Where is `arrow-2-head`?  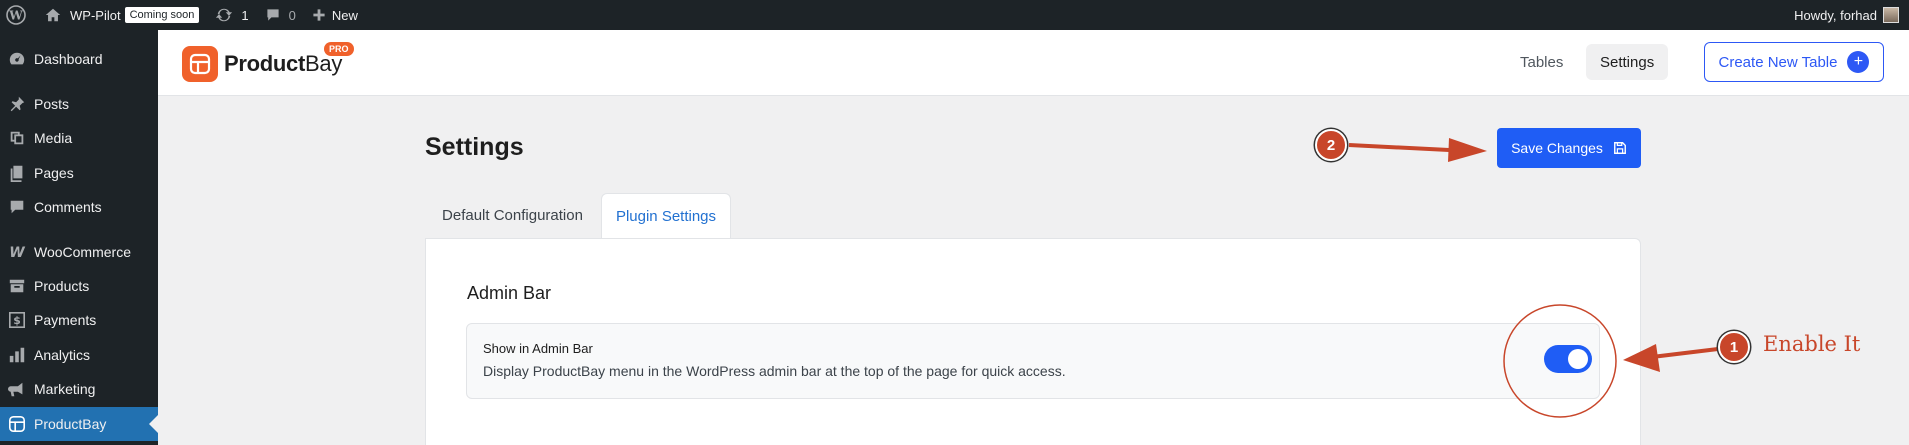
arrow-2-head is located at coordinates (1467, 150).